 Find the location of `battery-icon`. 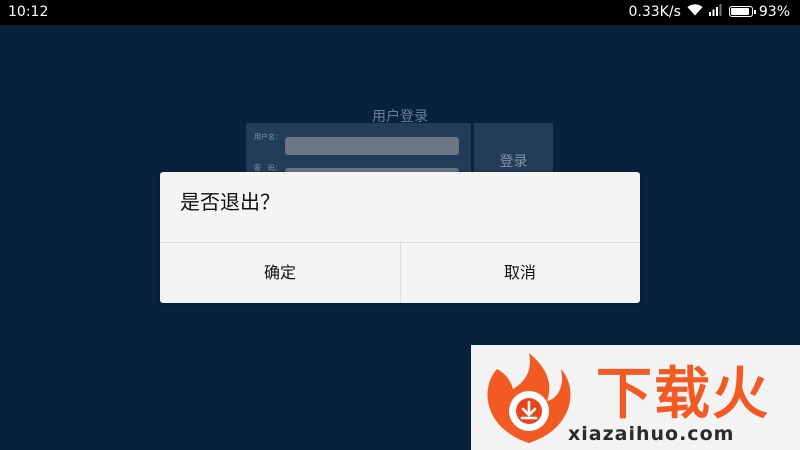

battery-icon is located at coordinates (742, 11).